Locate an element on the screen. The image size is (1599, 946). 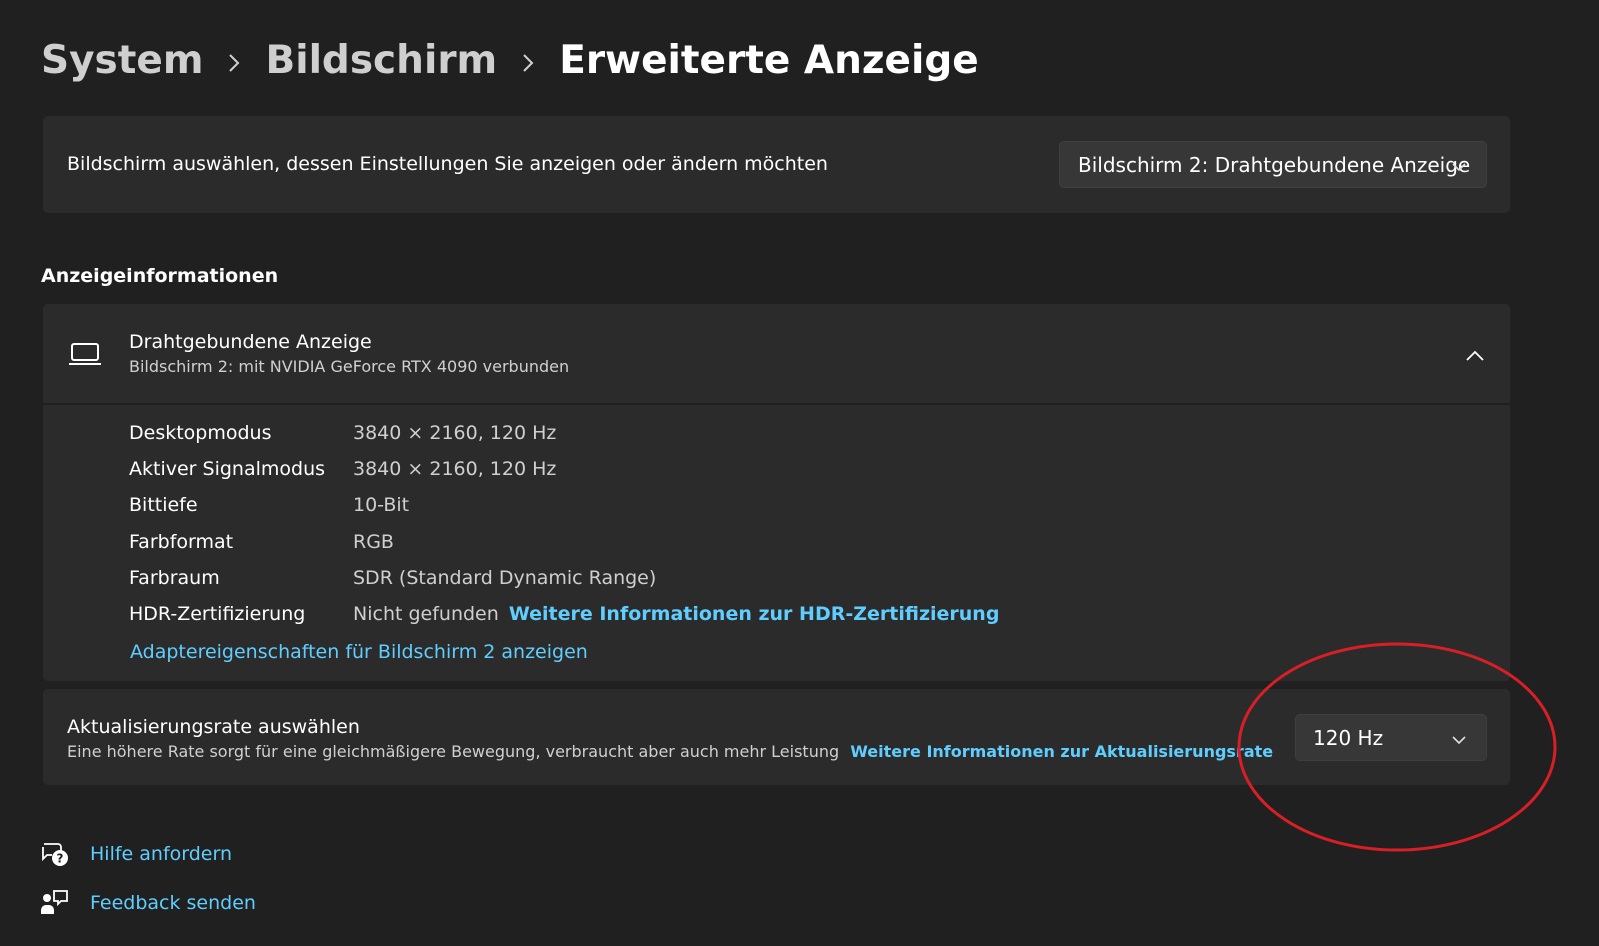
info-label-signal-mode: Aktiver Signalmodus is located at coordinates (227, 469).